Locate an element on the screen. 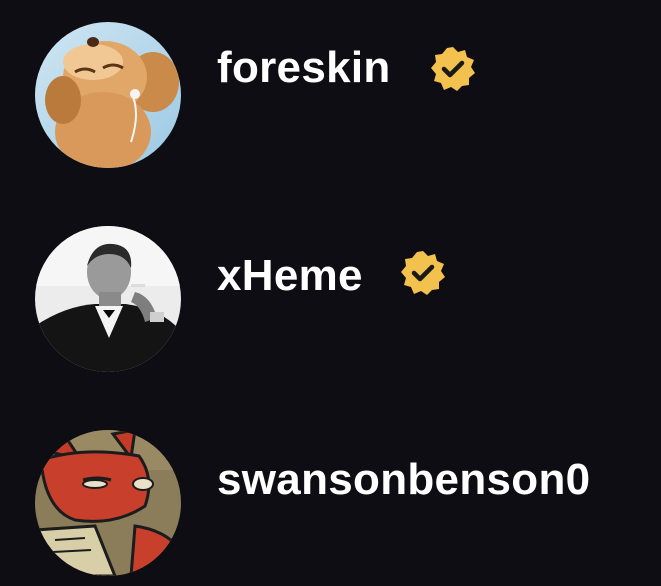 Image resolution: width=661 pixels, height=586 pixels. username: foreskin is located at coordinates (304, 68).